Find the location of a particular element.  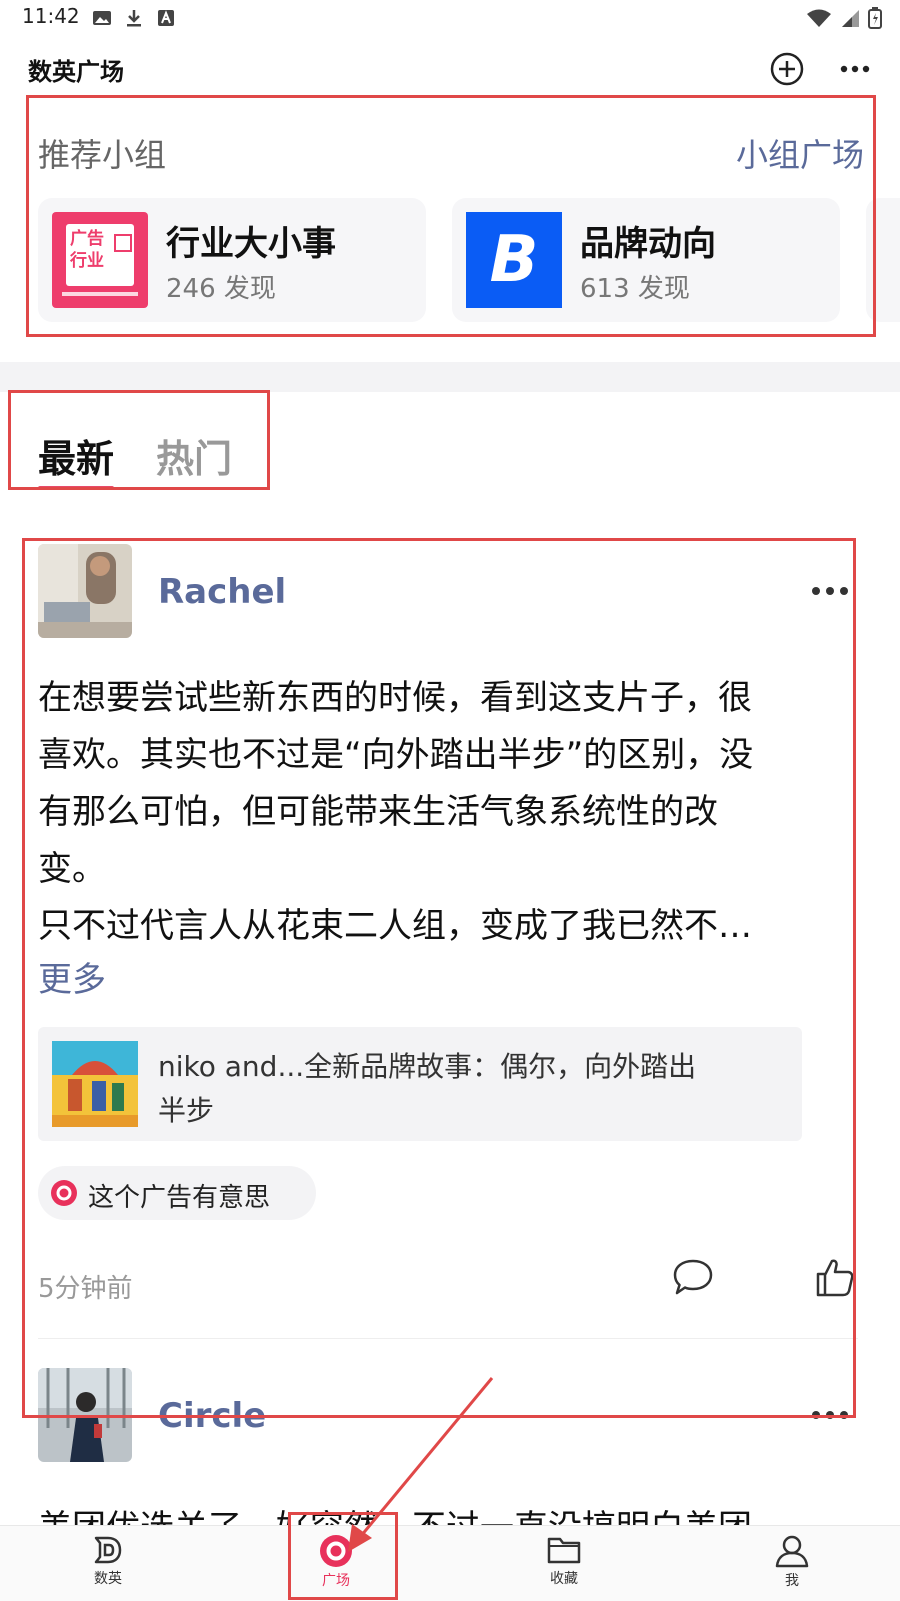

status-notification-icons is located at coordinates (134, 18).